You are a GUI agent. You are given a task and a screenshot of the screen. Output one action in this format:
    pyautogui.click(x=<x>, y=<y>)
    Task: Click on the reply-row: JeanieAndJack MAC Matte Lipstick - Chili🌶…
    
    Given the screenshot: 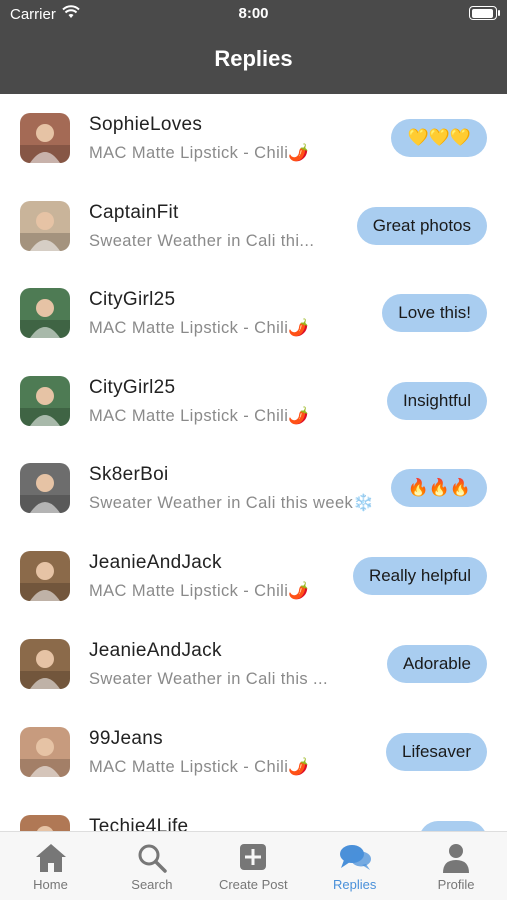 What is the action you would take?
    pyautogui.click(x=253, y=576)
    